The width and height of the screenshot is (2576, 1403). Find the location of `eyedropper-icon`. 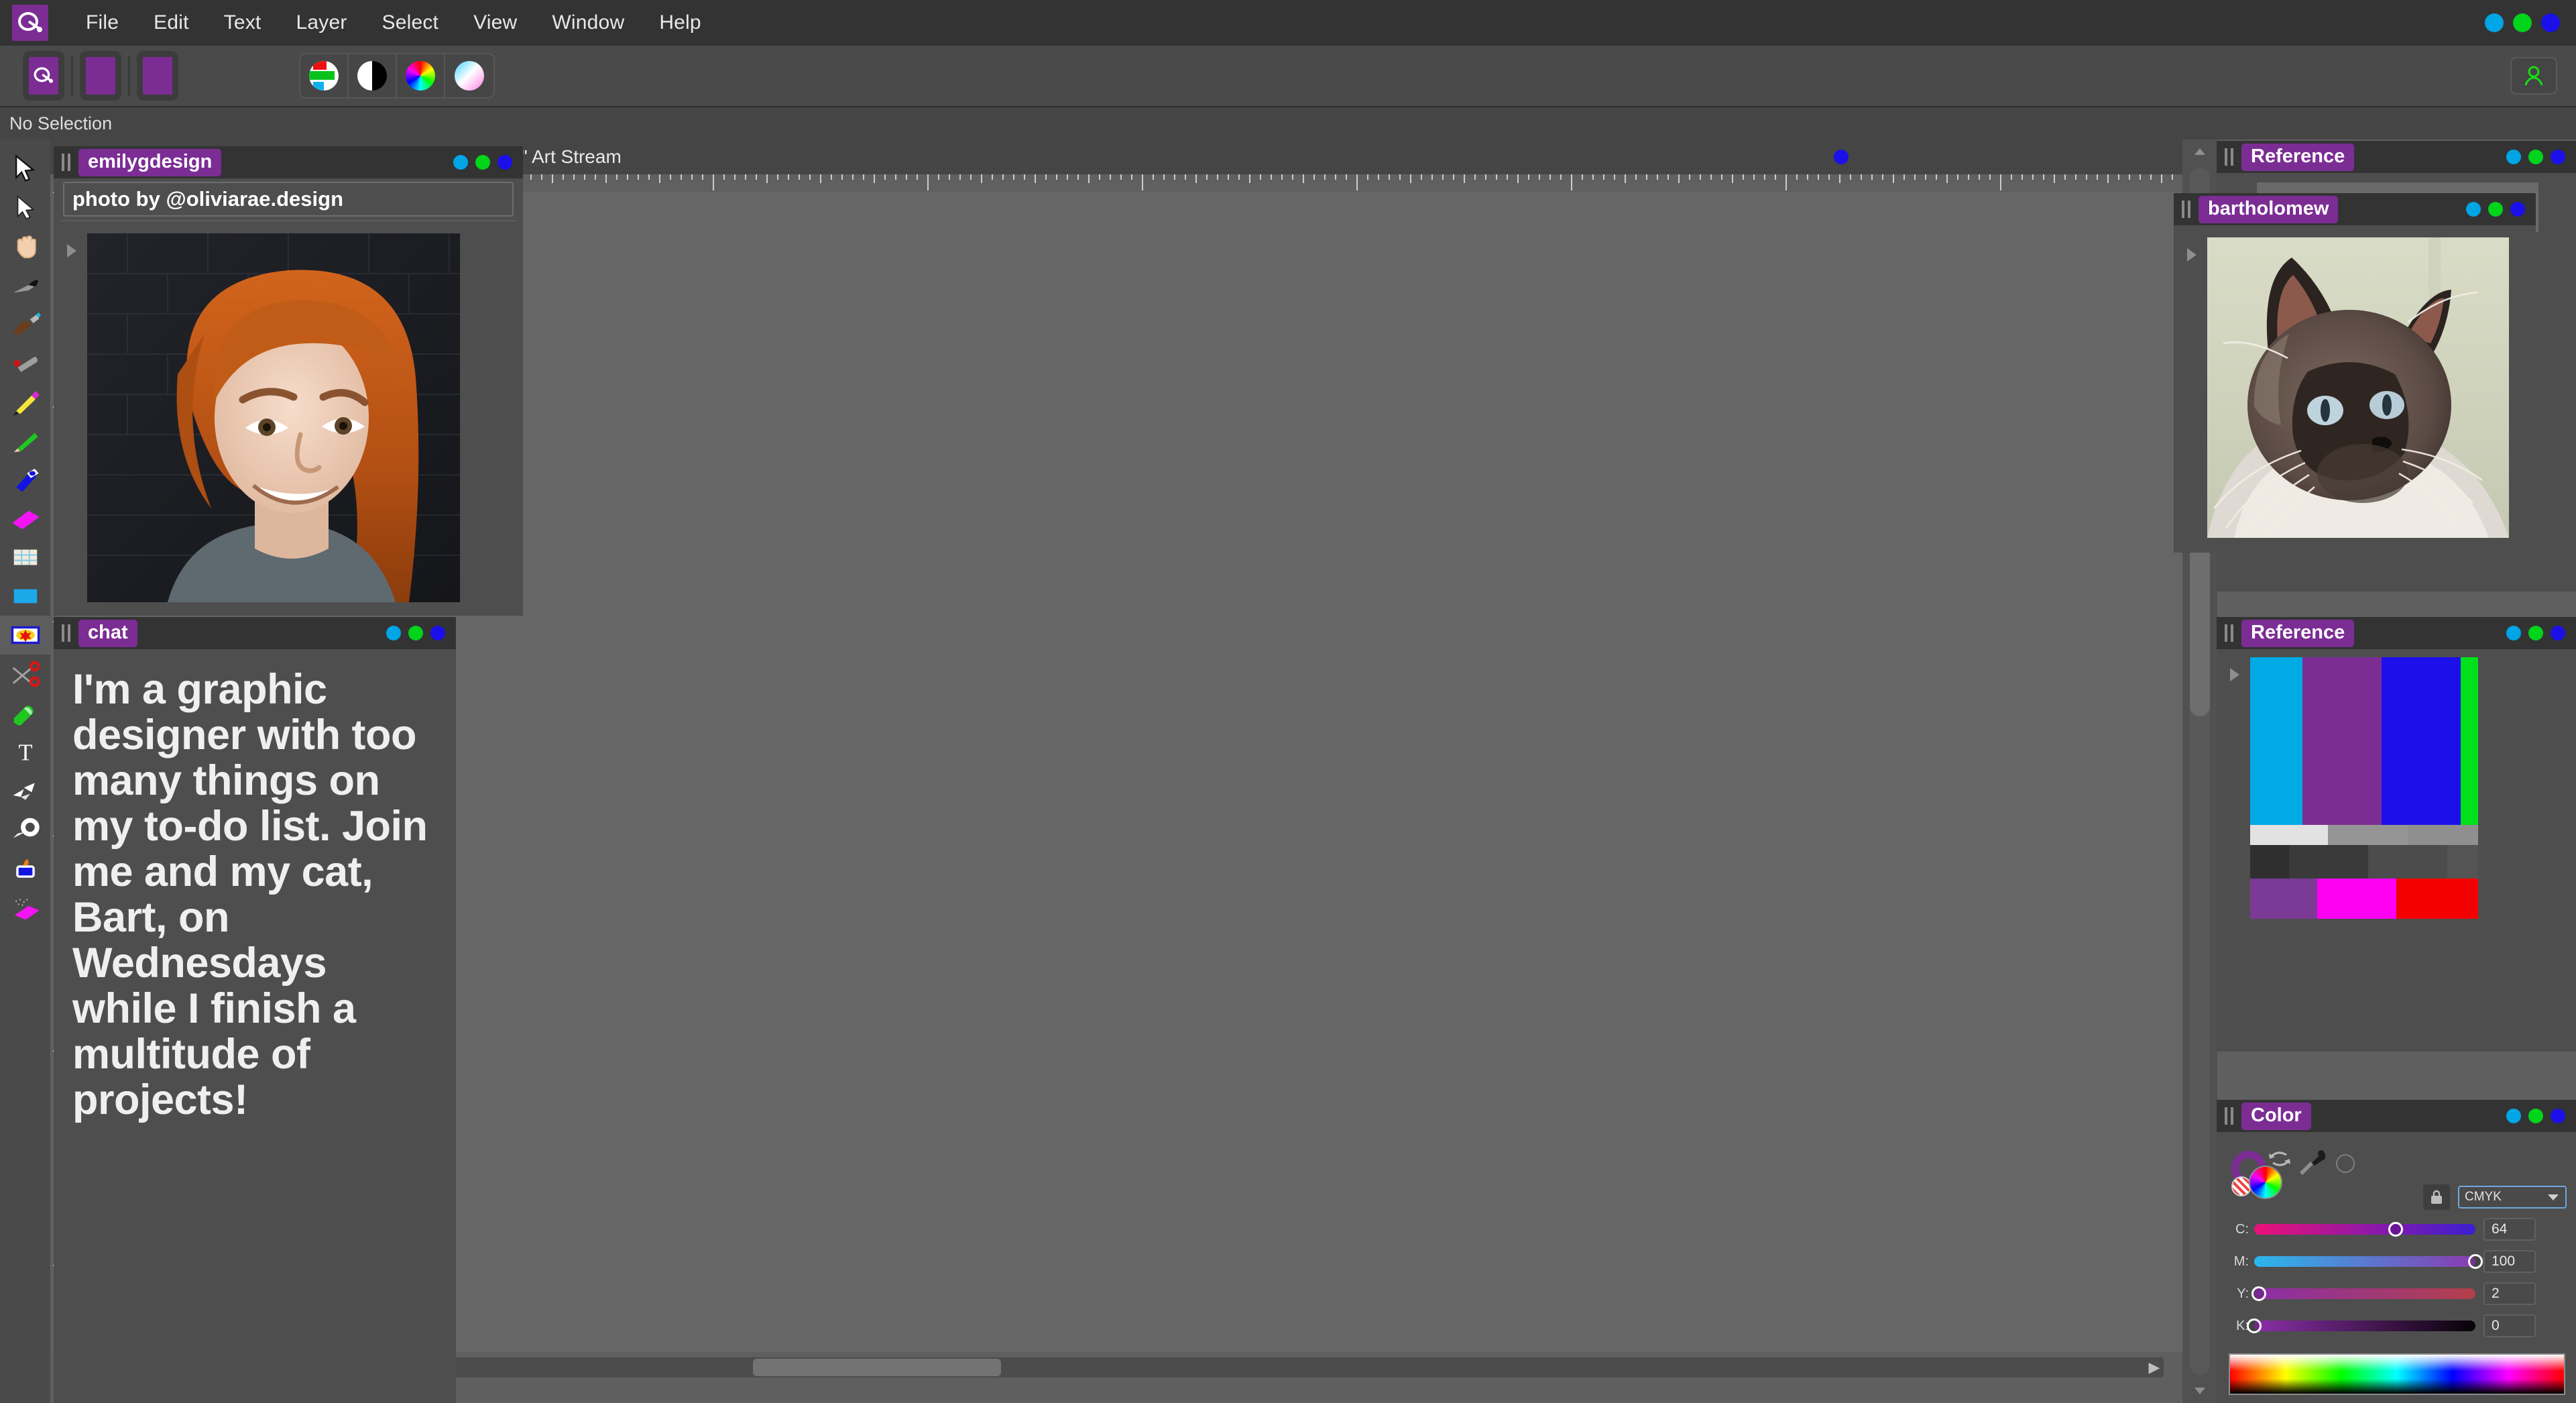

eyedropper-icon is located at coordinates (2312, 1163).